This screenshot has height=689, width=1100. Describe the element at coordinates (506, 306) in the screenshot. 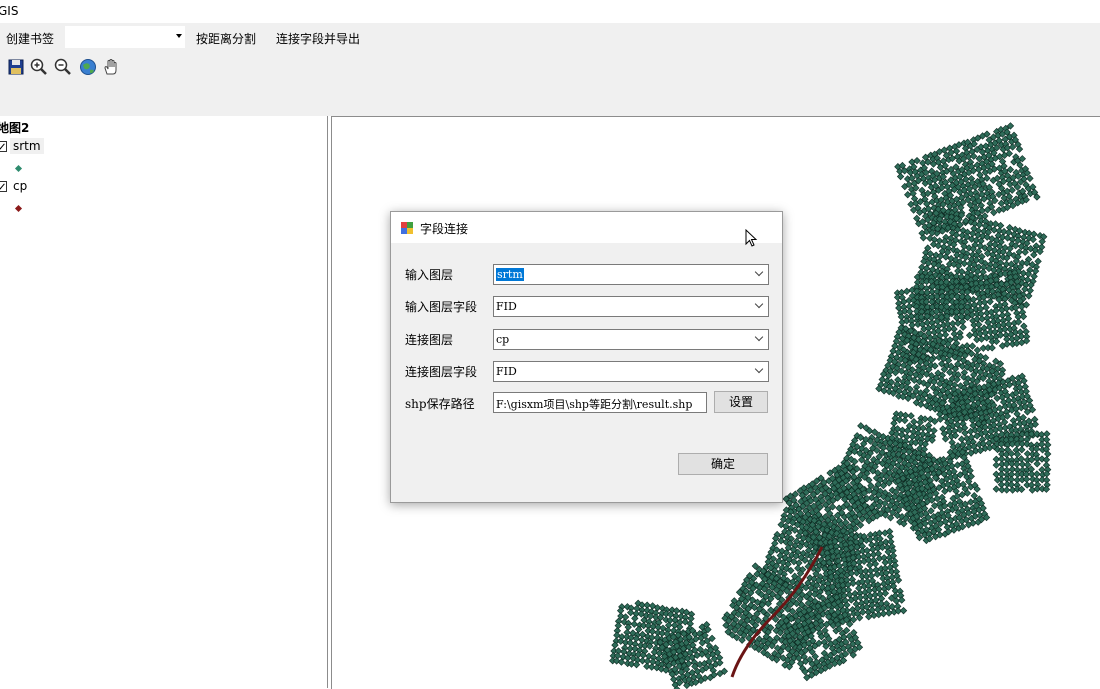

I see `input-field-value: FID` at that location.